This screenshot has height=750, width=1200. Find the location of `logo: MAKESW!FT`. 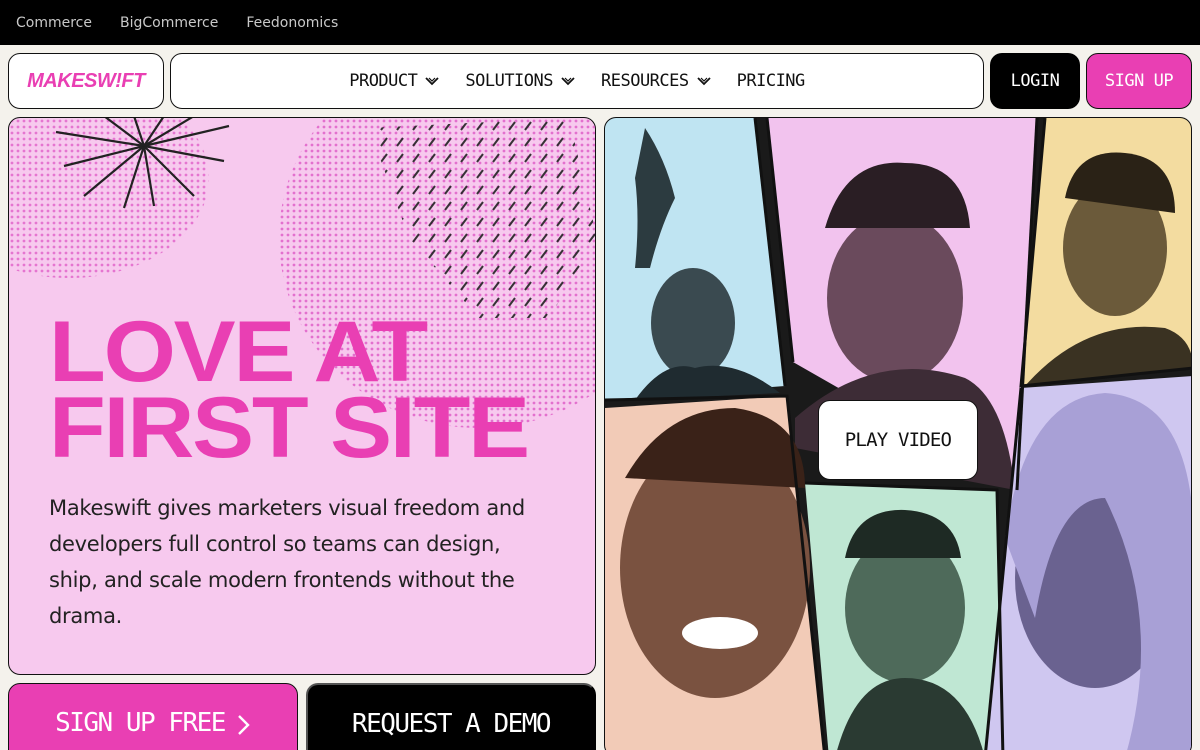

logo: MAKESW!FT is located at coordinates (86, 80).